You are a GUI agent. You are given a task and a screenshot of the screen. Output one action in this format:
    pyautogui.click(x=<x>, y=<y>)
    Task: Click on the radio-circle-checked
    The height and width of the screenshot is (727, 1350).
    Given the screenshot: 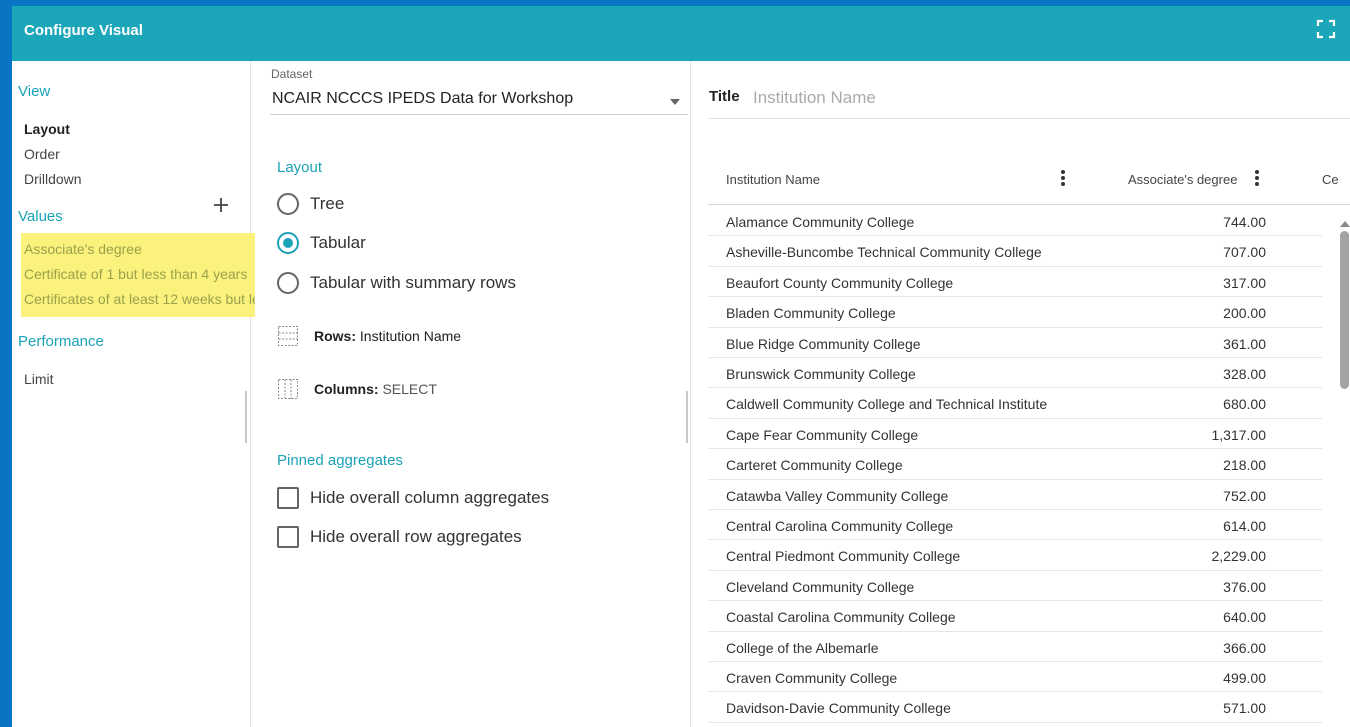 What is the action you would take?
    pyautogui.click(x=288, y=243)
    